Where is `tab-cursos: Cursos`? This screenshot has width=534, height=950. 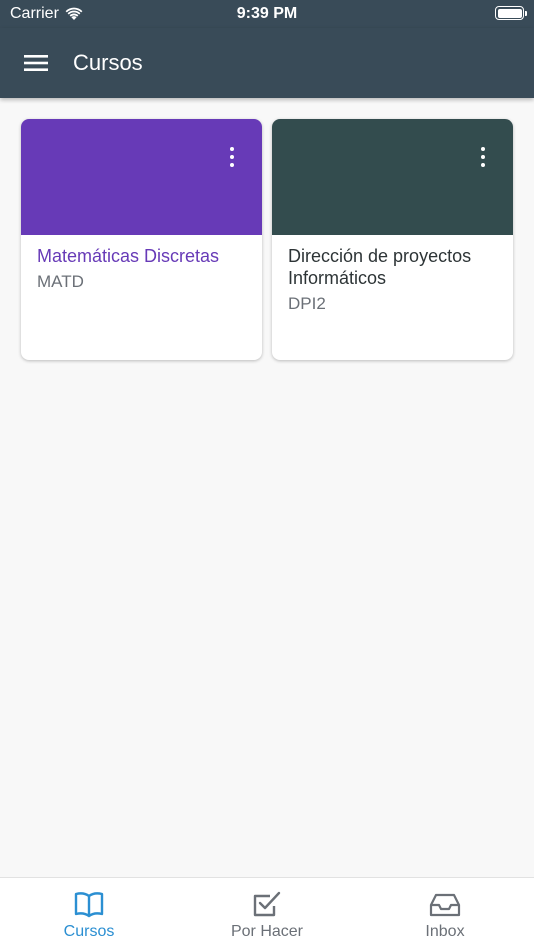 tab-cursos: Cursos is located at coordinates (89, 914).